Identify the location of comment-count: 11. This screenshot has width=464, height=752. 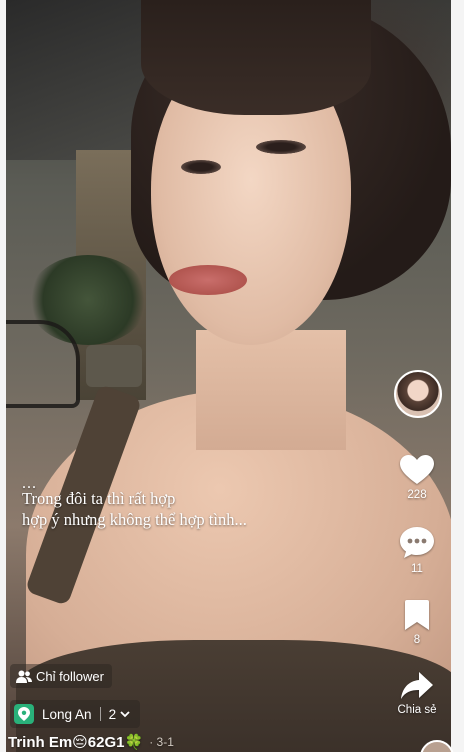
(417, 569).